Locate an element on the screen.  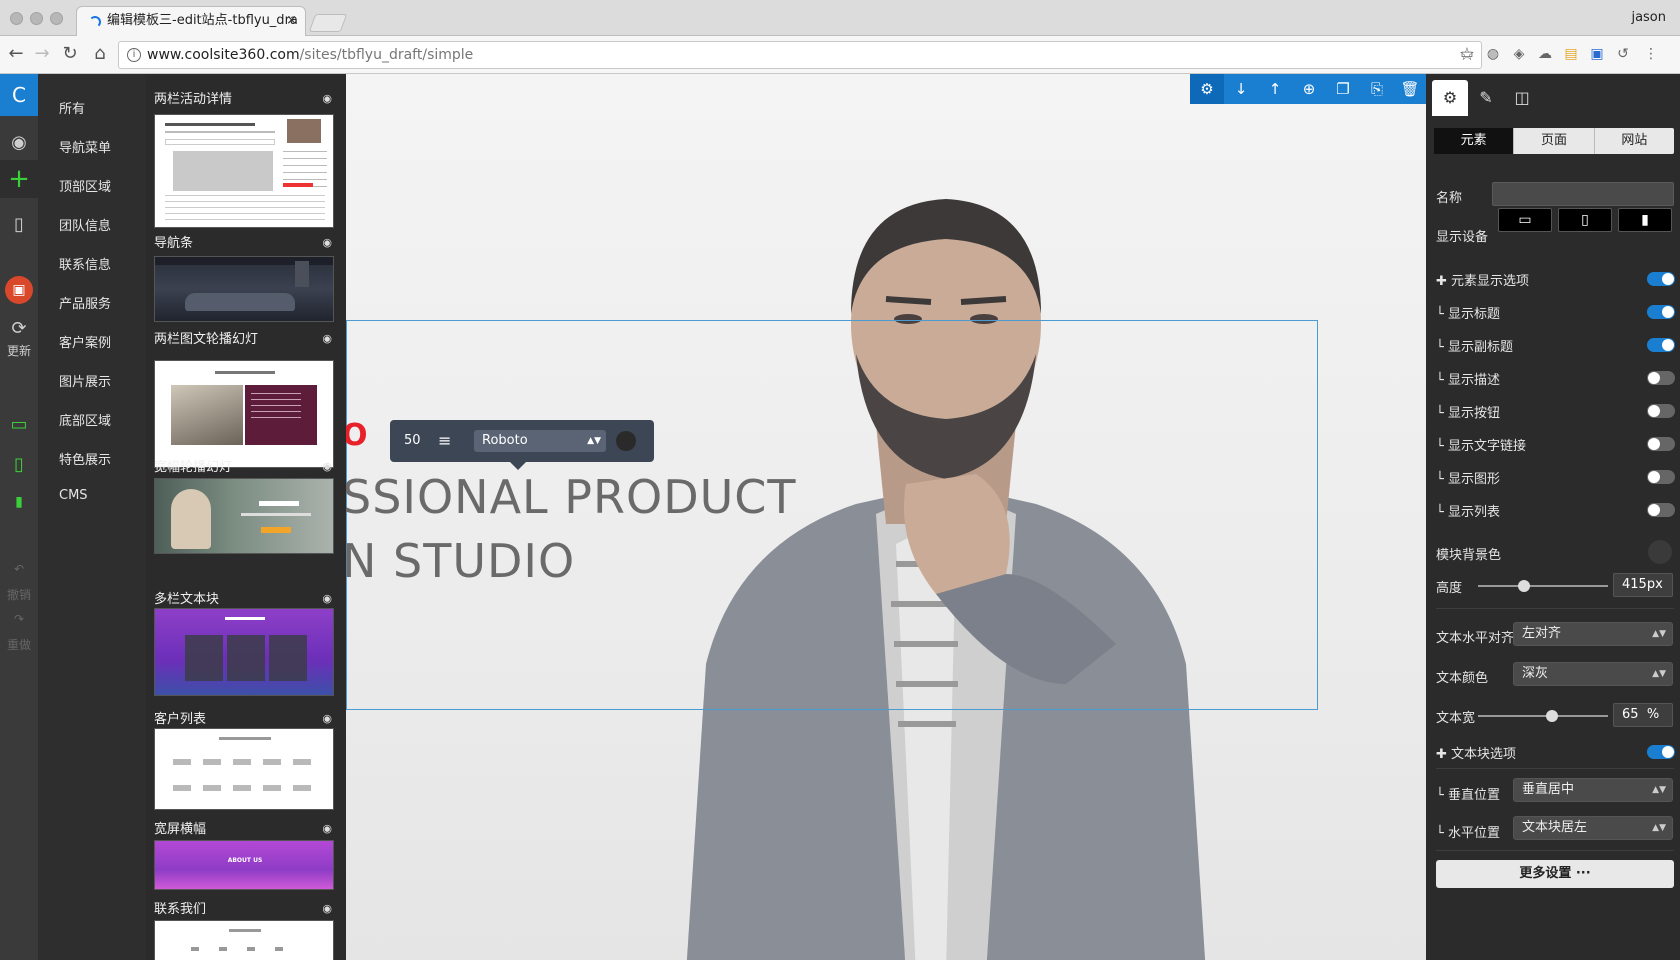
window-close-button is located at coordinates (16, 18).